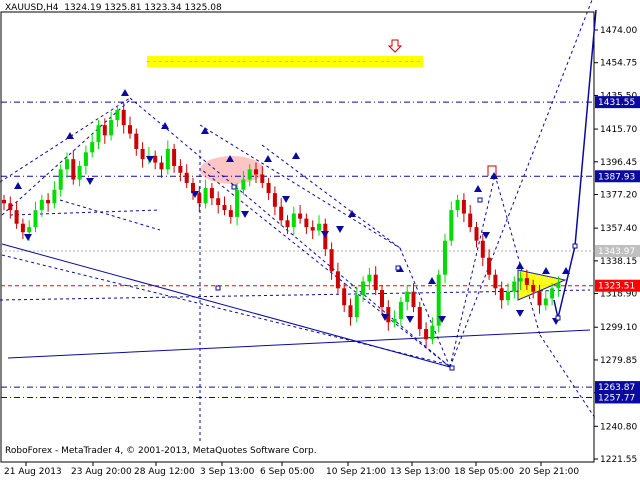 The height and width of the screenshot is (480, 640). I want to click on y-tick-label: 1338.15, so click(618, 262).